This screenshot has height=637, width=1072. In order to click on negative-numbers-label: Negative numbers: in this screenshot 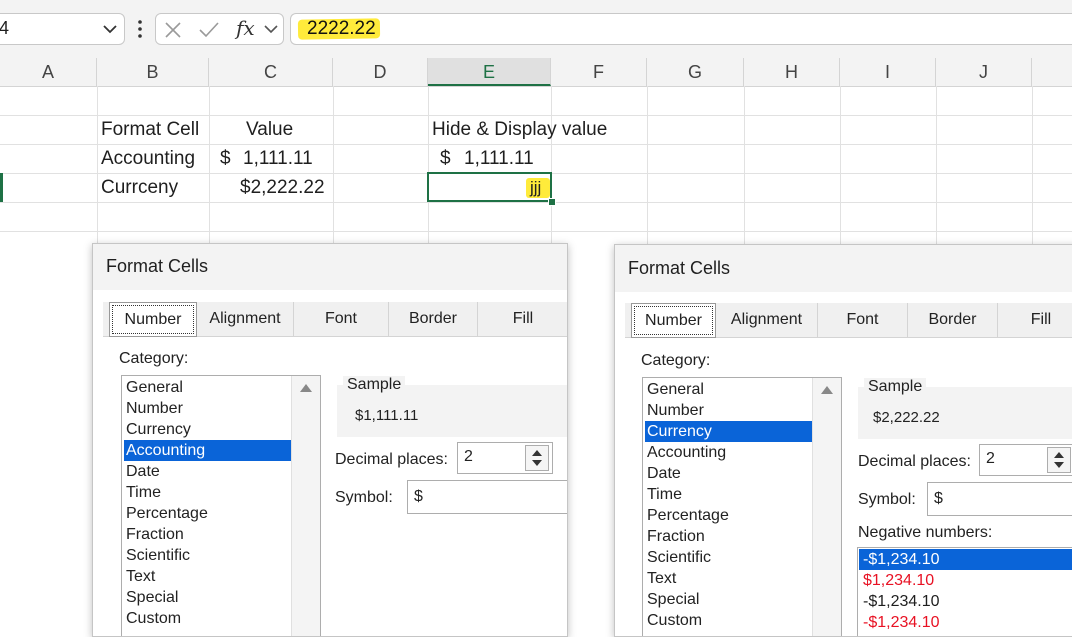, I will do `click(925, 532)`.